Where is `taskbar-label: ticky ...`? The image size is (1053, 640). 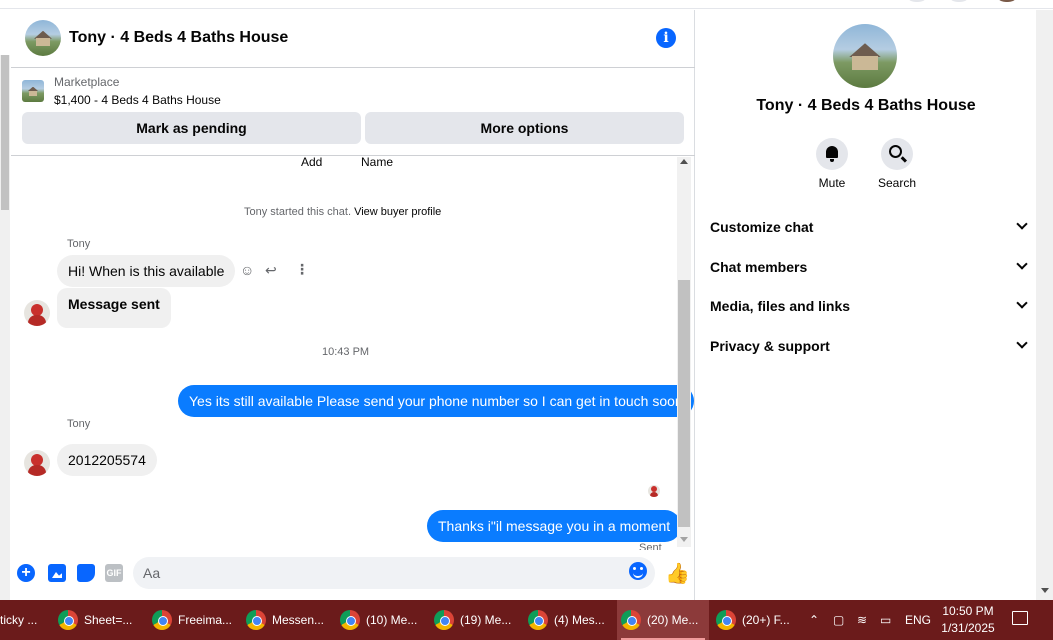 taskbar-label: ticky ... is located at coordinates (19, 620).